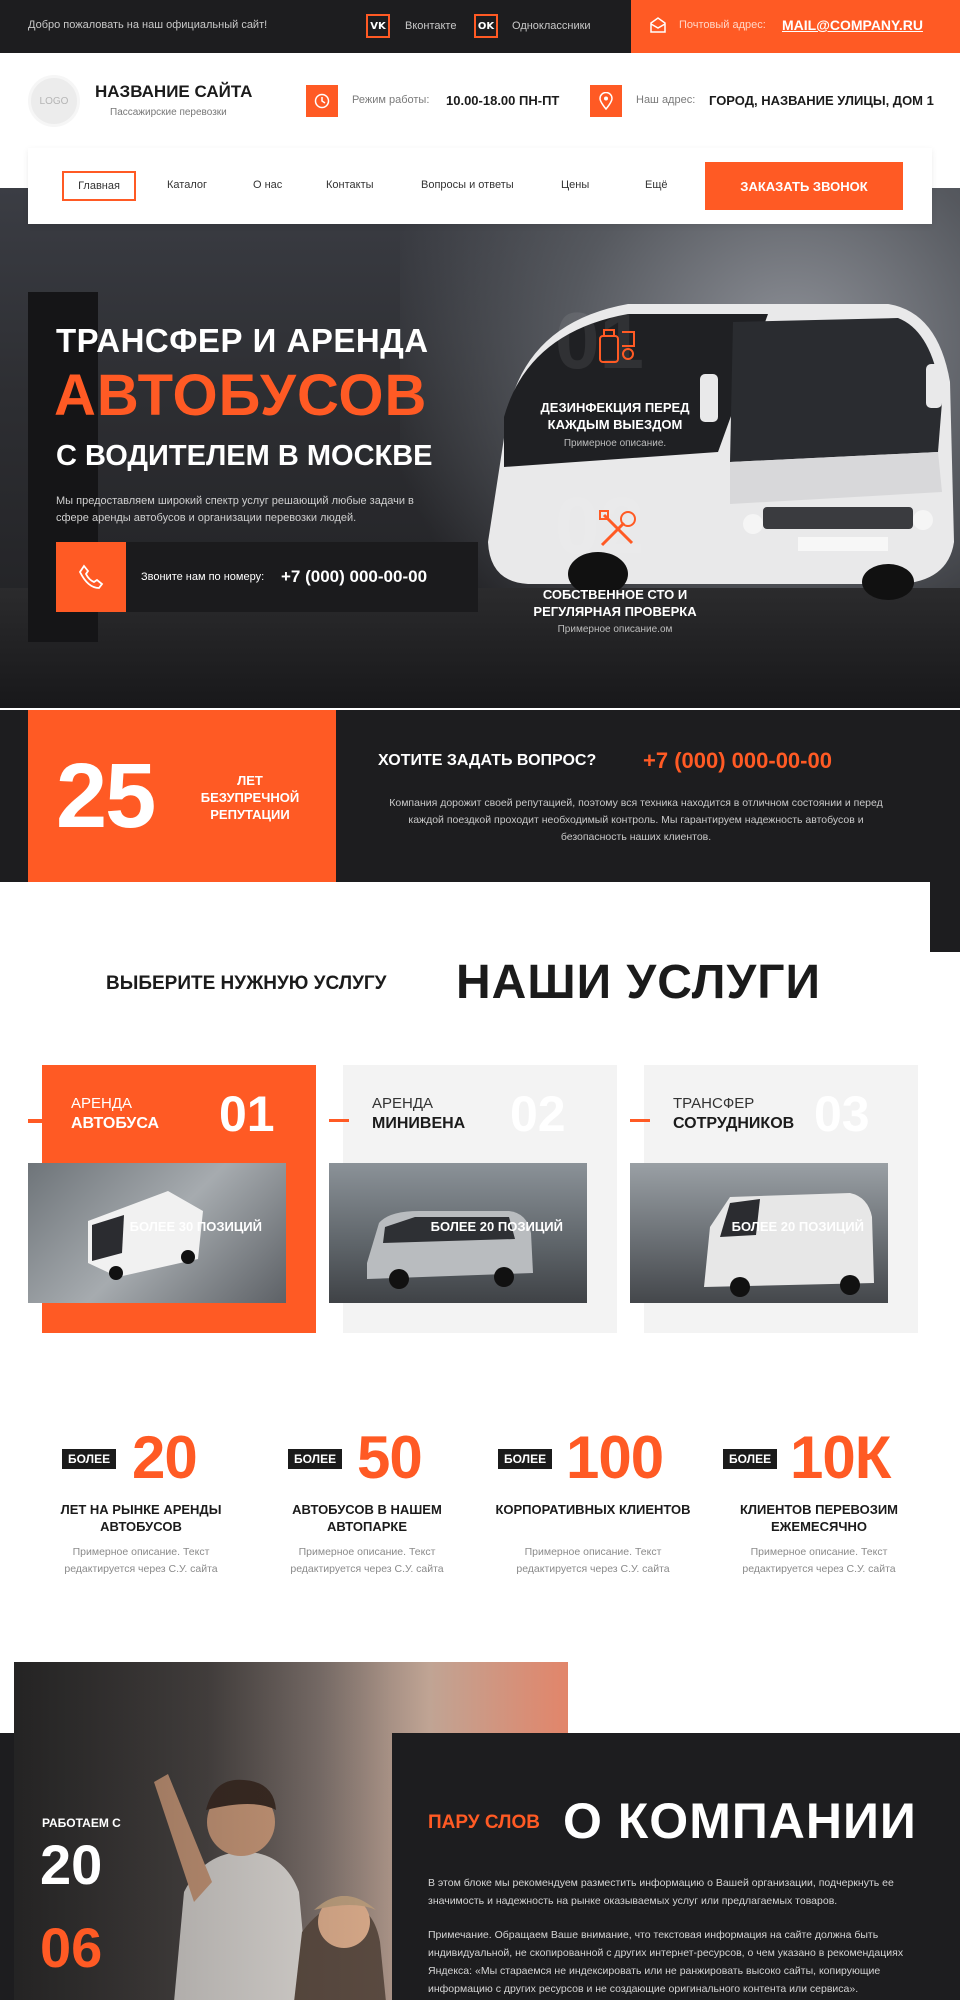  Describe the element at coordinates (430, 26) in the screenshot. I see `vk-link: Вконтакте` at that location.